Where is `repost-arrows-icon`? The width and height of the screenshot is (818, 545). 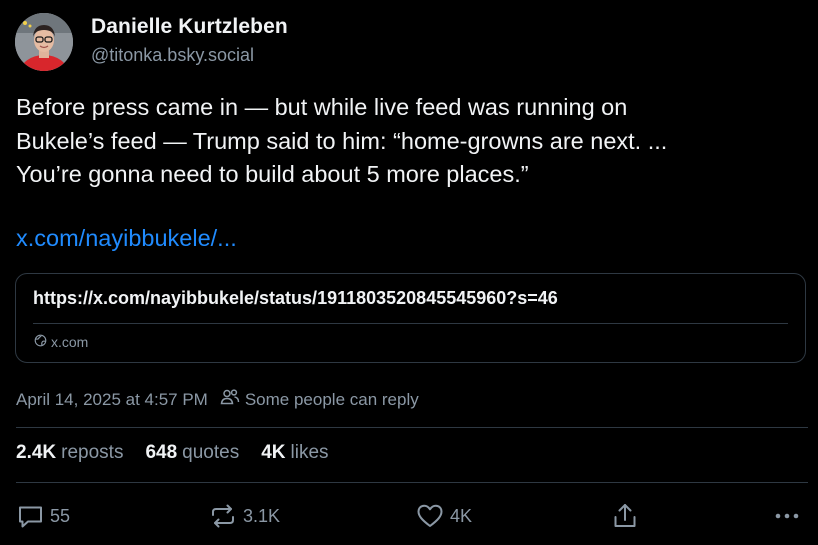
repost-arrows-icon is located at coordinates (223, 516).